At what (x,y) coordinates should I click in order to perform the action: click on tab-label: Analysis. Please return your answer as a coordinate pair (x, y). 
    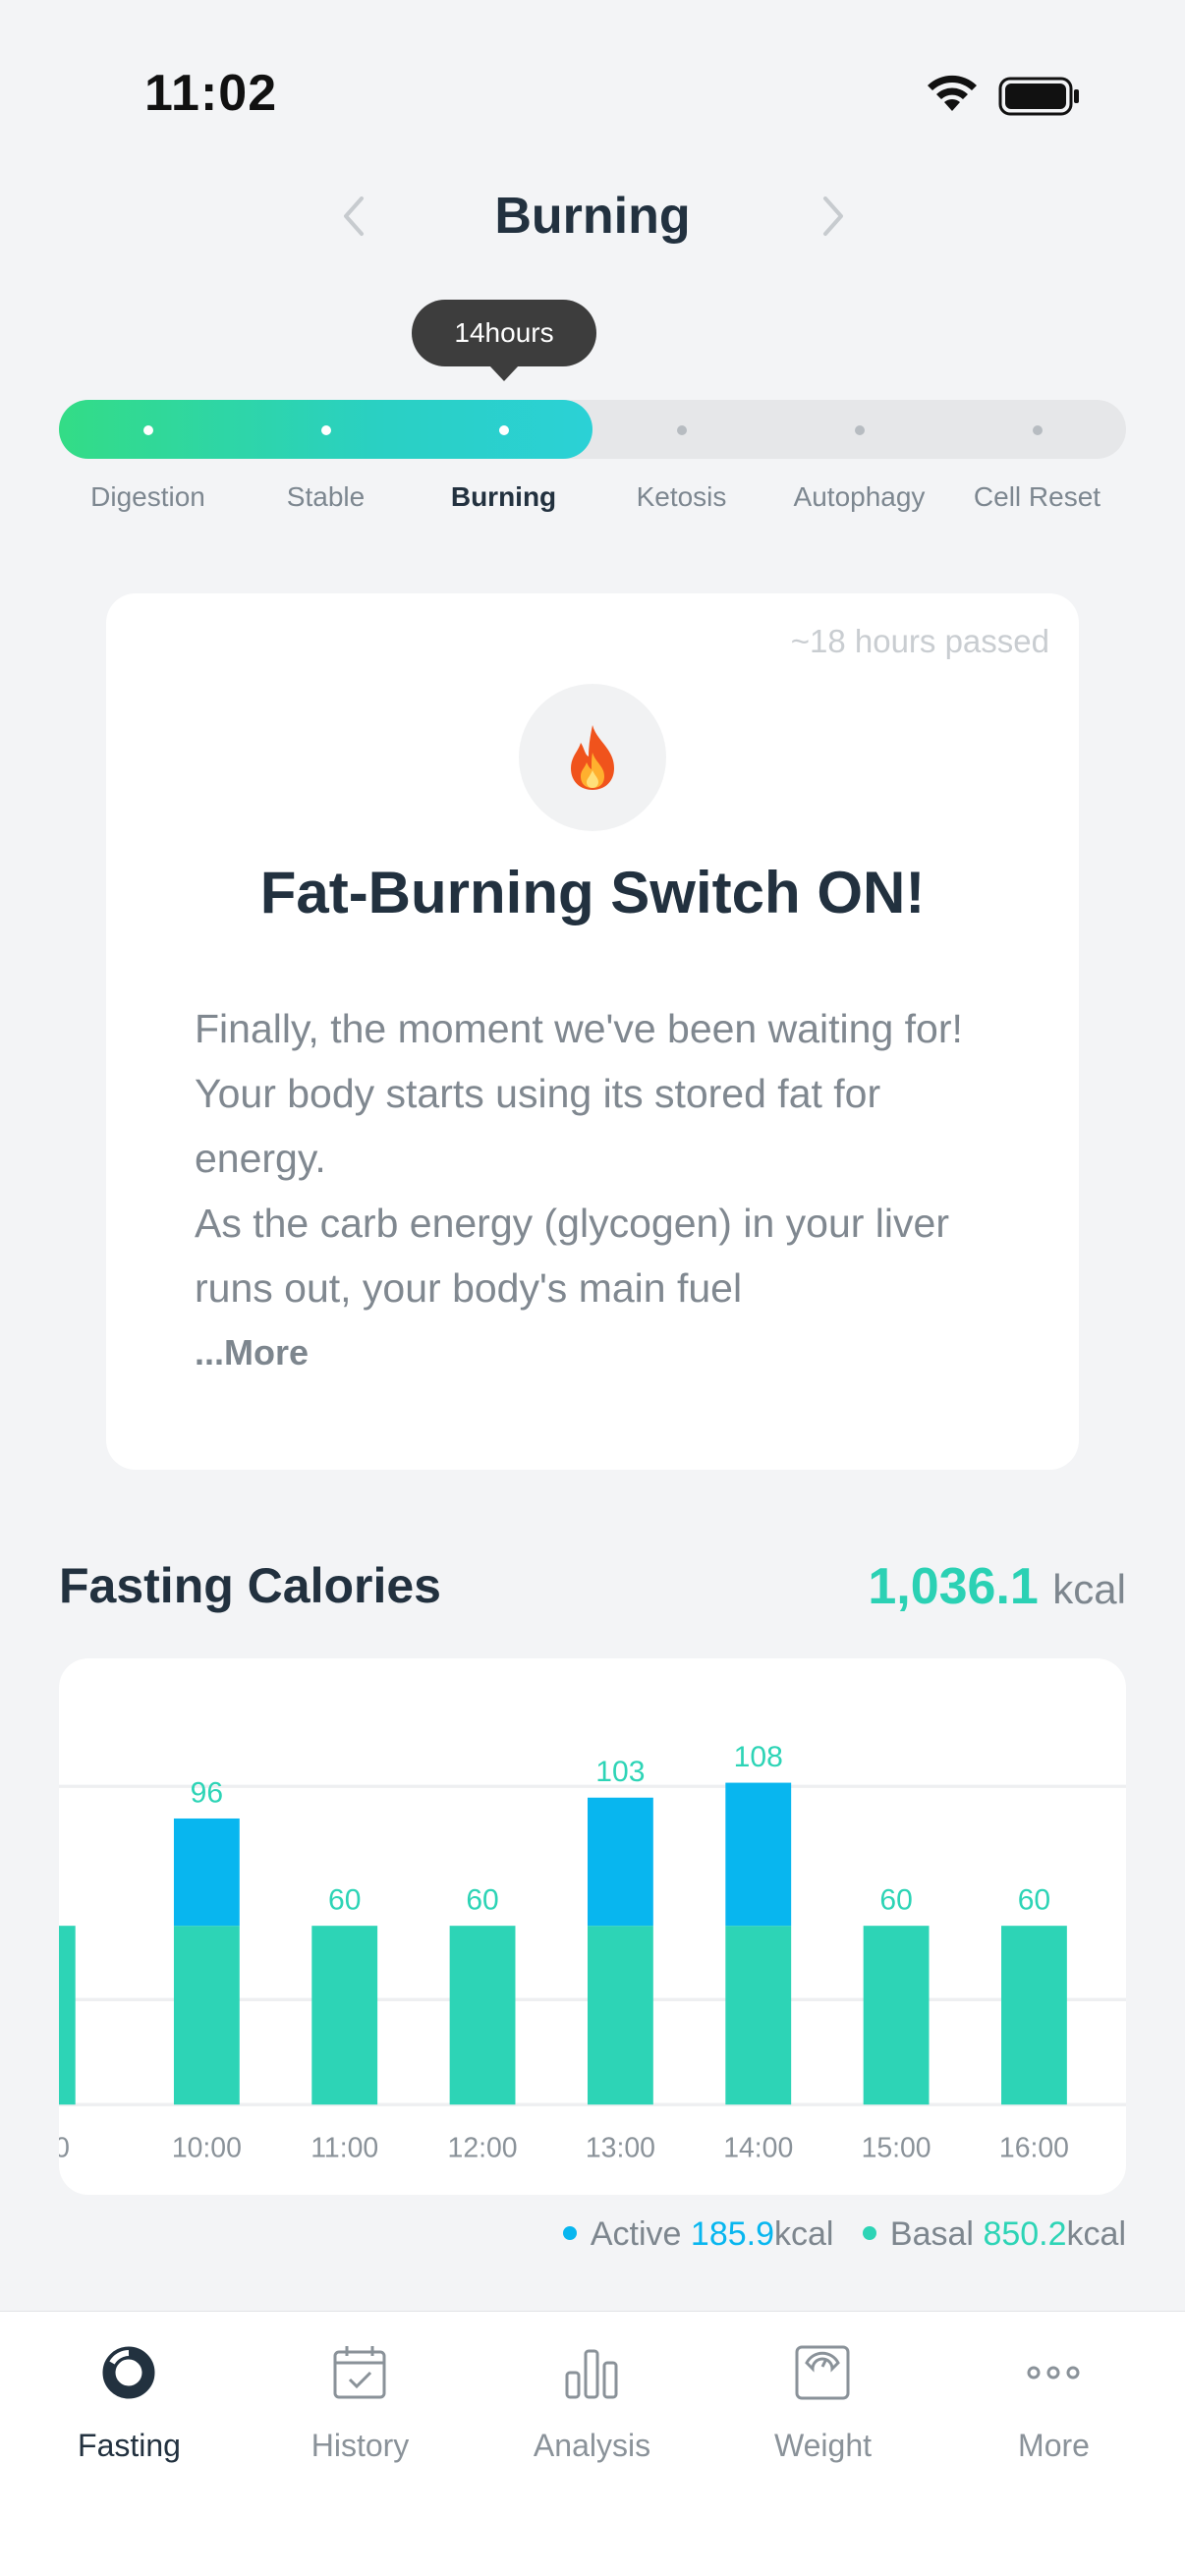
    Looking at the image, I should click on (592, 2445).